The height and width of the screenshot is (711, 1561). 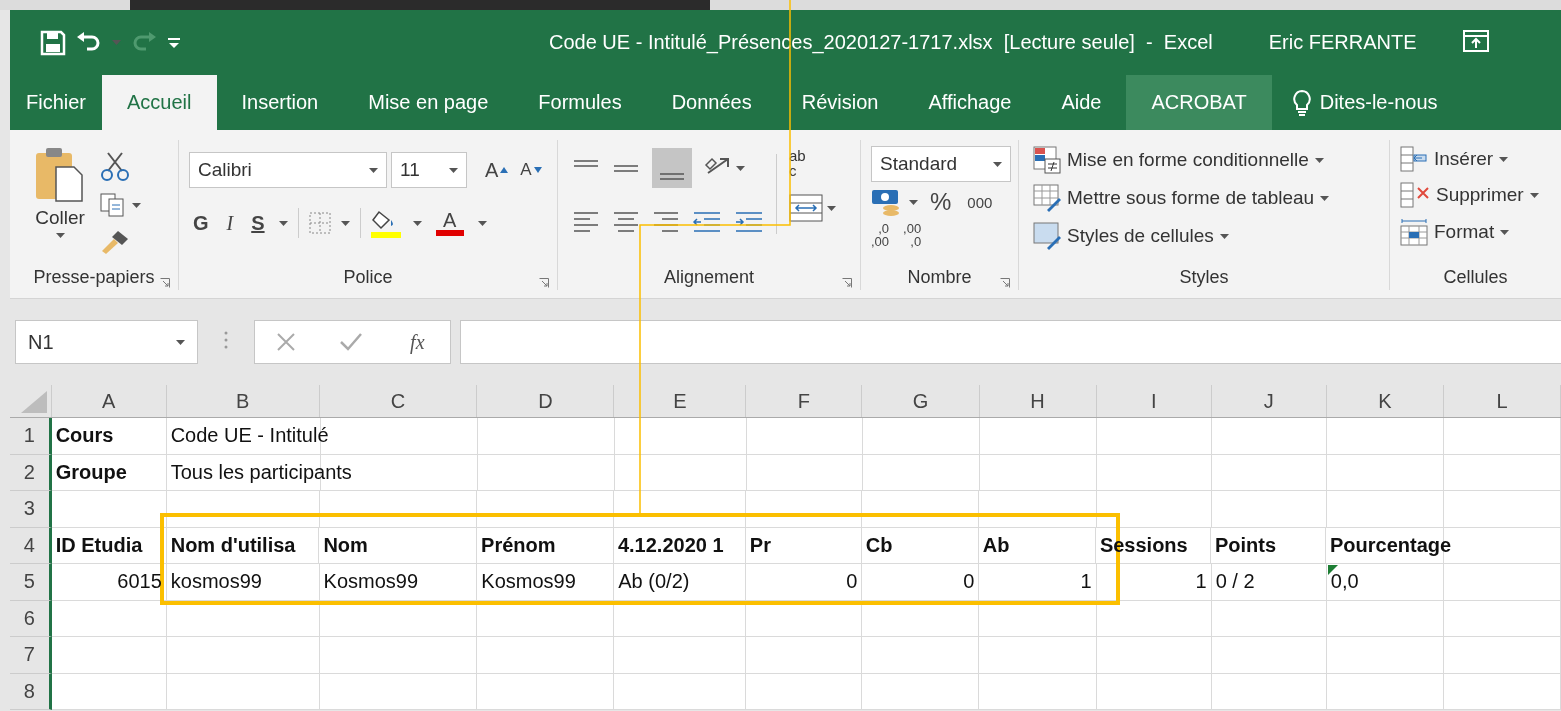 I want to click on copy-icon, so click(x=113, y=205).